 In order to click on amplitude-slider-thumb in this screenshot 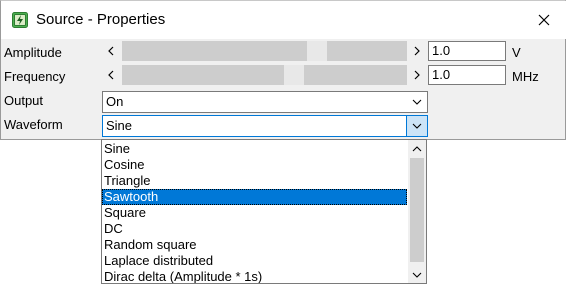, I will do `click(317, 51)`.